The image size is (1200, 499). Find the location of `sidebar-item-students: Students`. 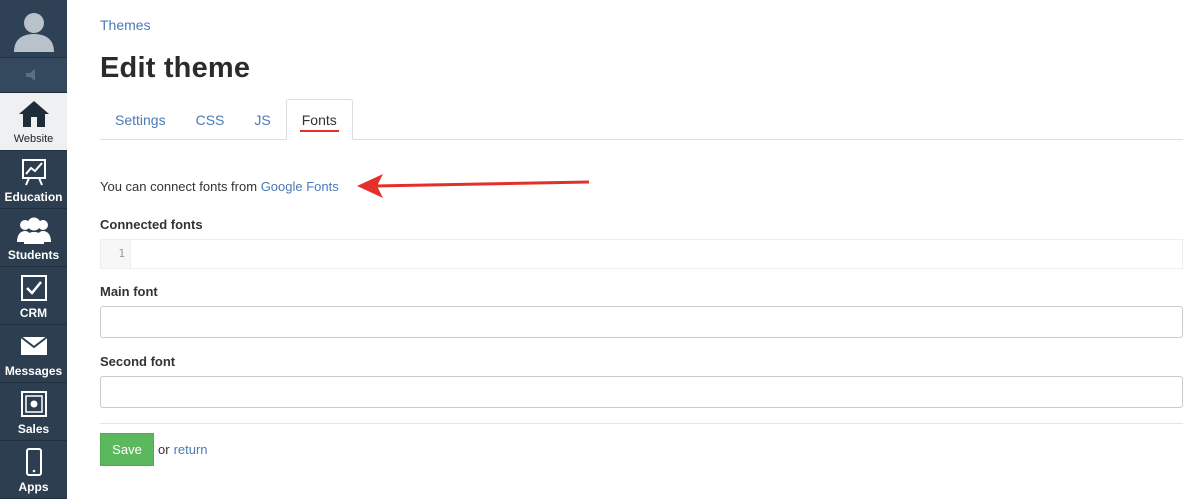

sidebar-item-students: Students is located at coordinates (33, 238).